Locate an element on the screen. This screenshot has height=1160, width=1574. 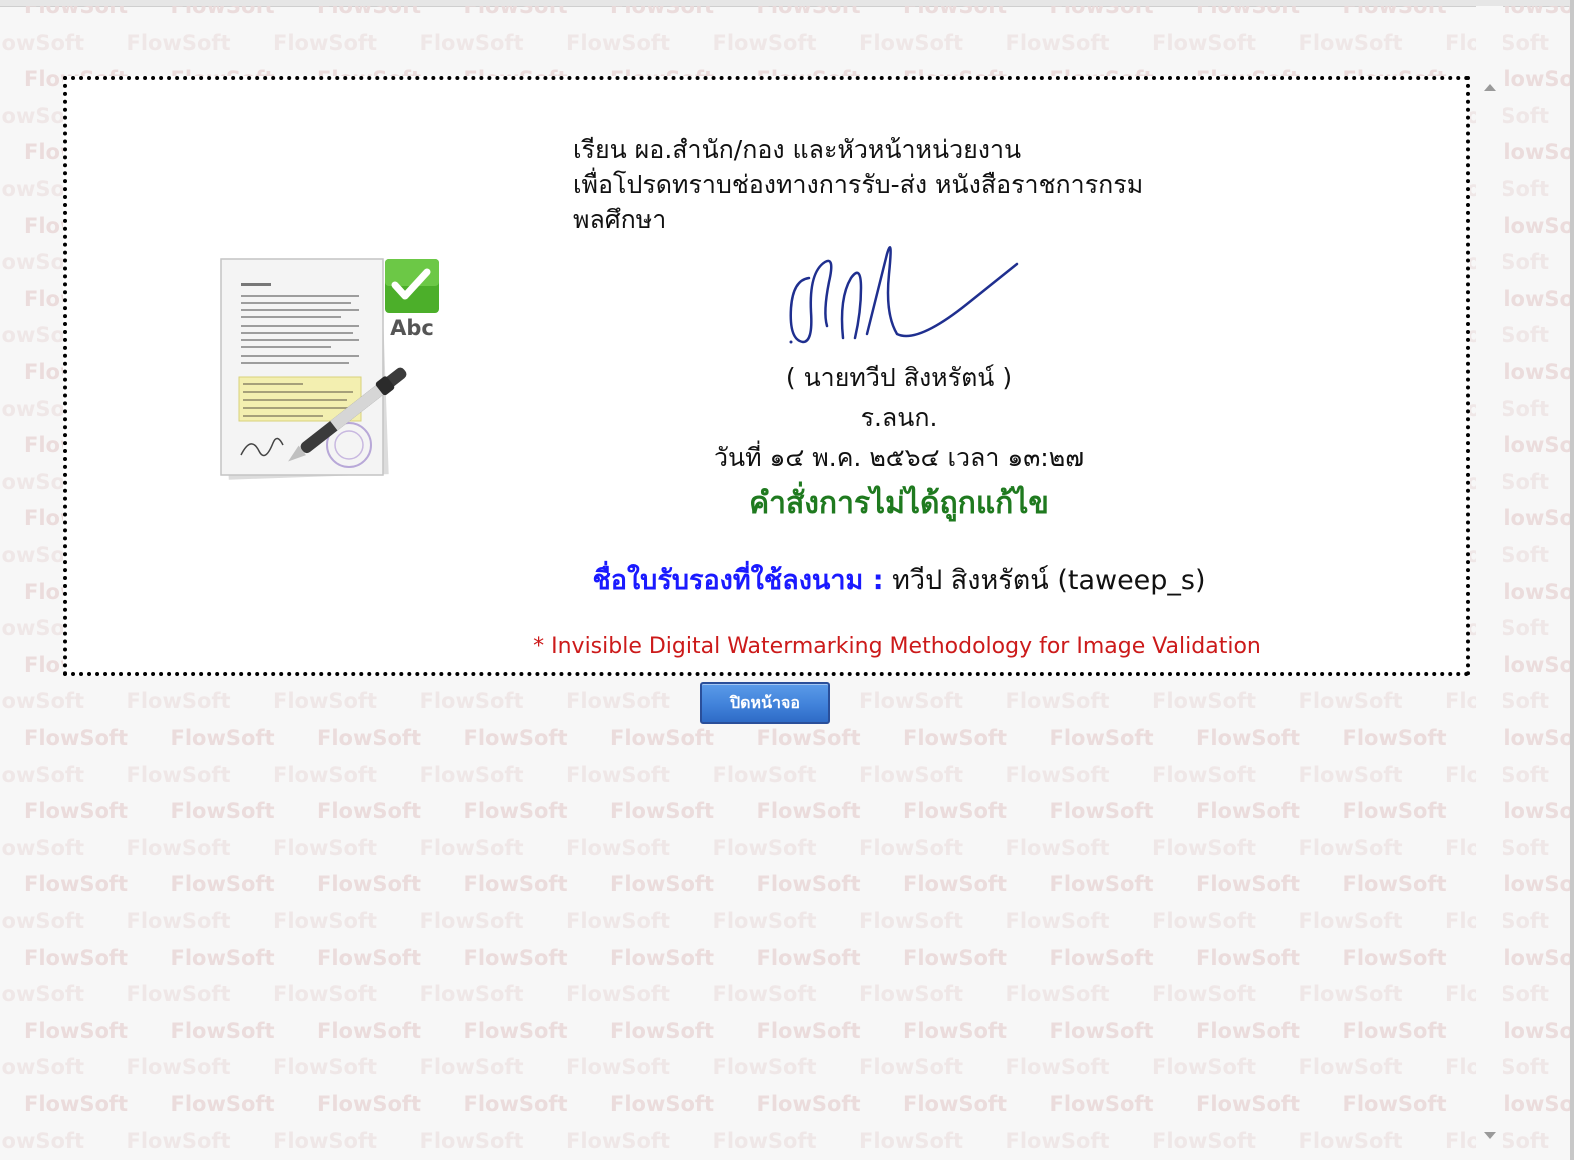
window-right-border is located at coordinates (1572, 580).